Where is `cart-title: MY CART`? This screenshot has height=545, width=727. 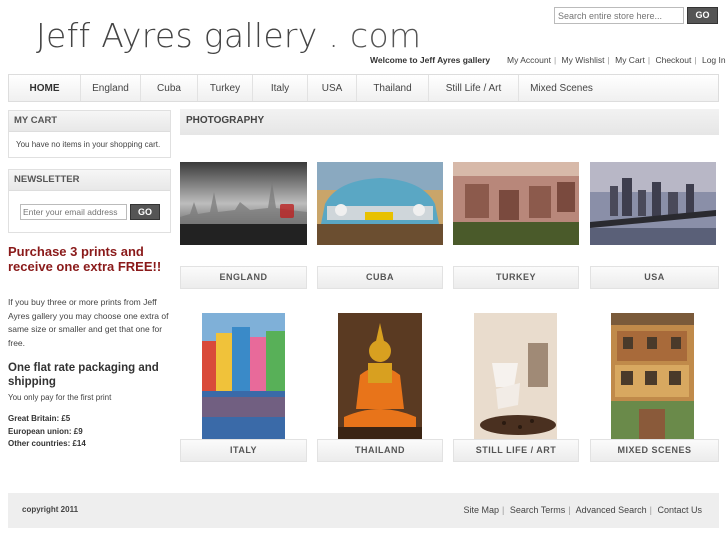 cart-title: MY CART is located at coordinates (89, 121).